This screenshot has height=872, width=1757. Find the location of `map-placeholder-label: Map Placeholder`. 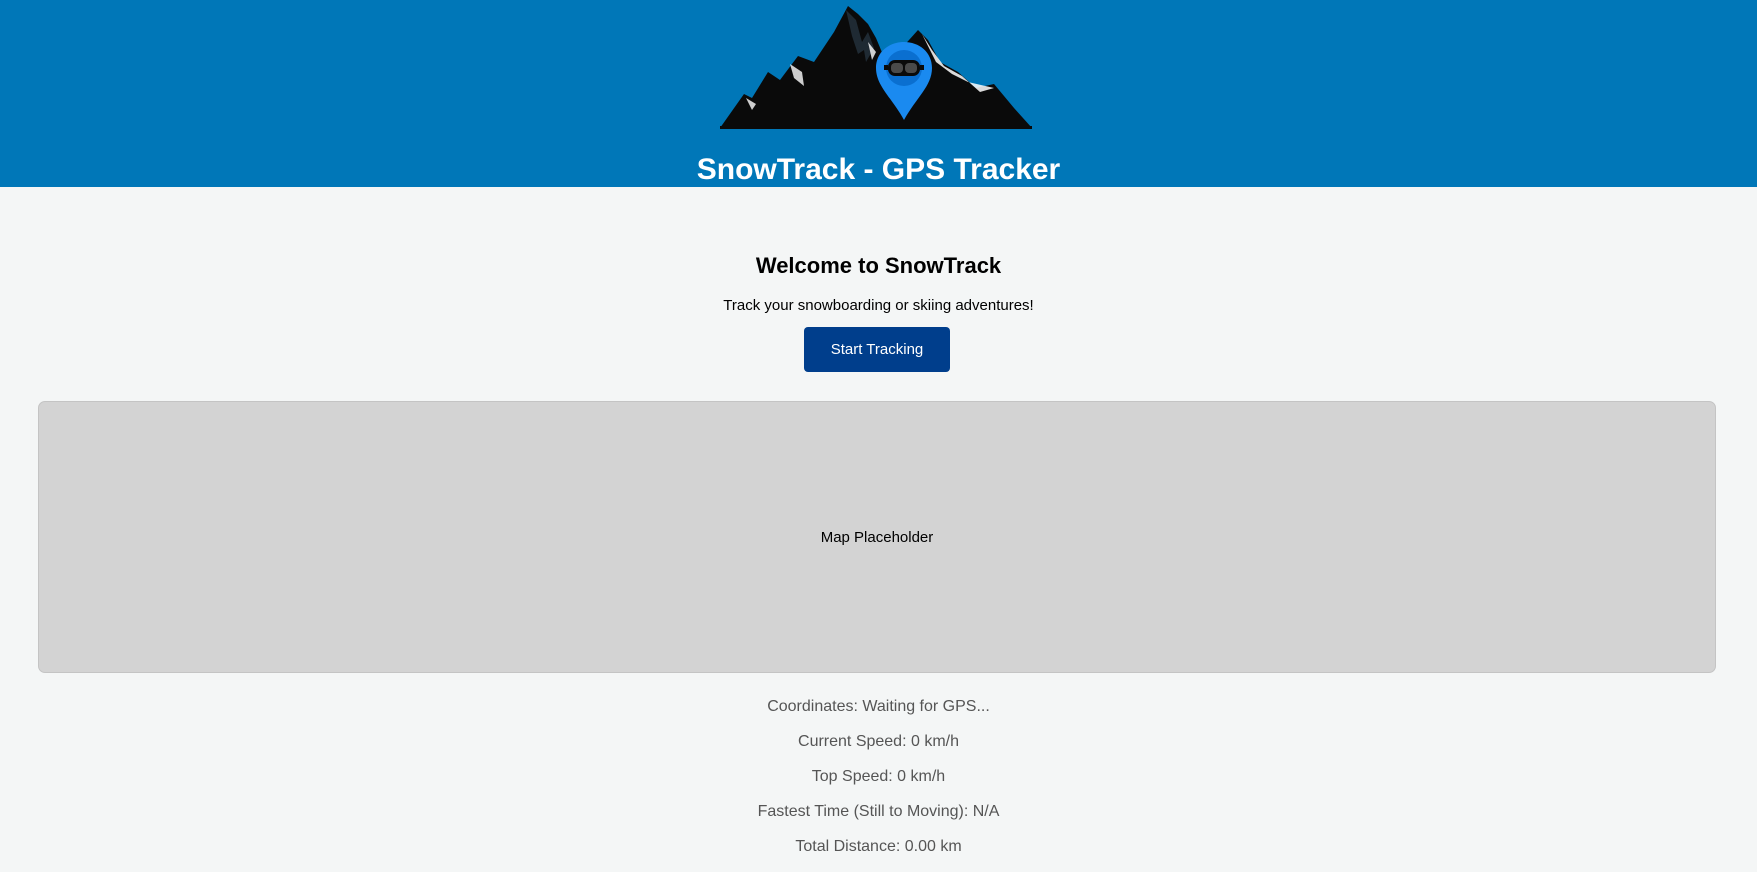

map-placeholder-label: Map Placeholder is located at coordinates (877, 537).